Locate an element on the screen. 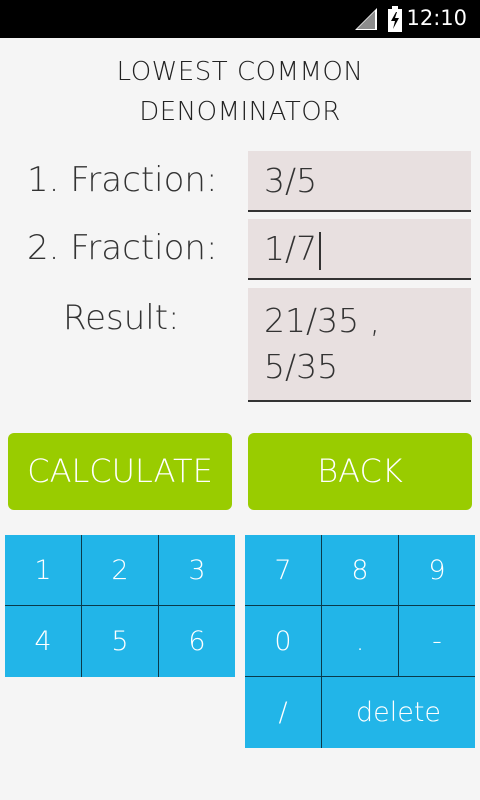 The image size is (480, 800). left-keypad: 1 2 3 4 5 6 is located at coordinates (120, 606).